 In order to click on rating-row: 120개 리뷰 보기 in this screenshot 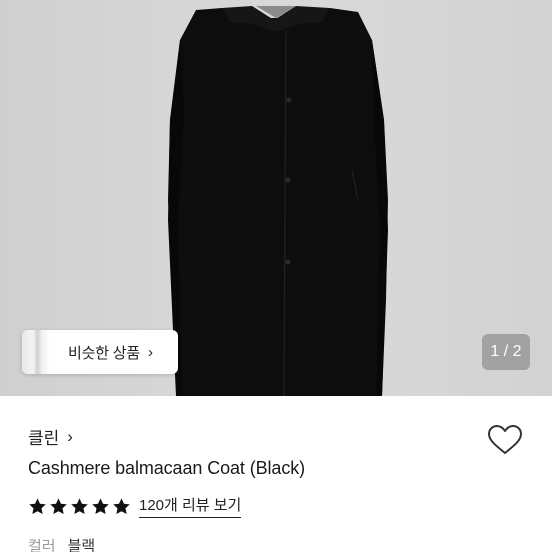, I will do `click(135, 506)`.